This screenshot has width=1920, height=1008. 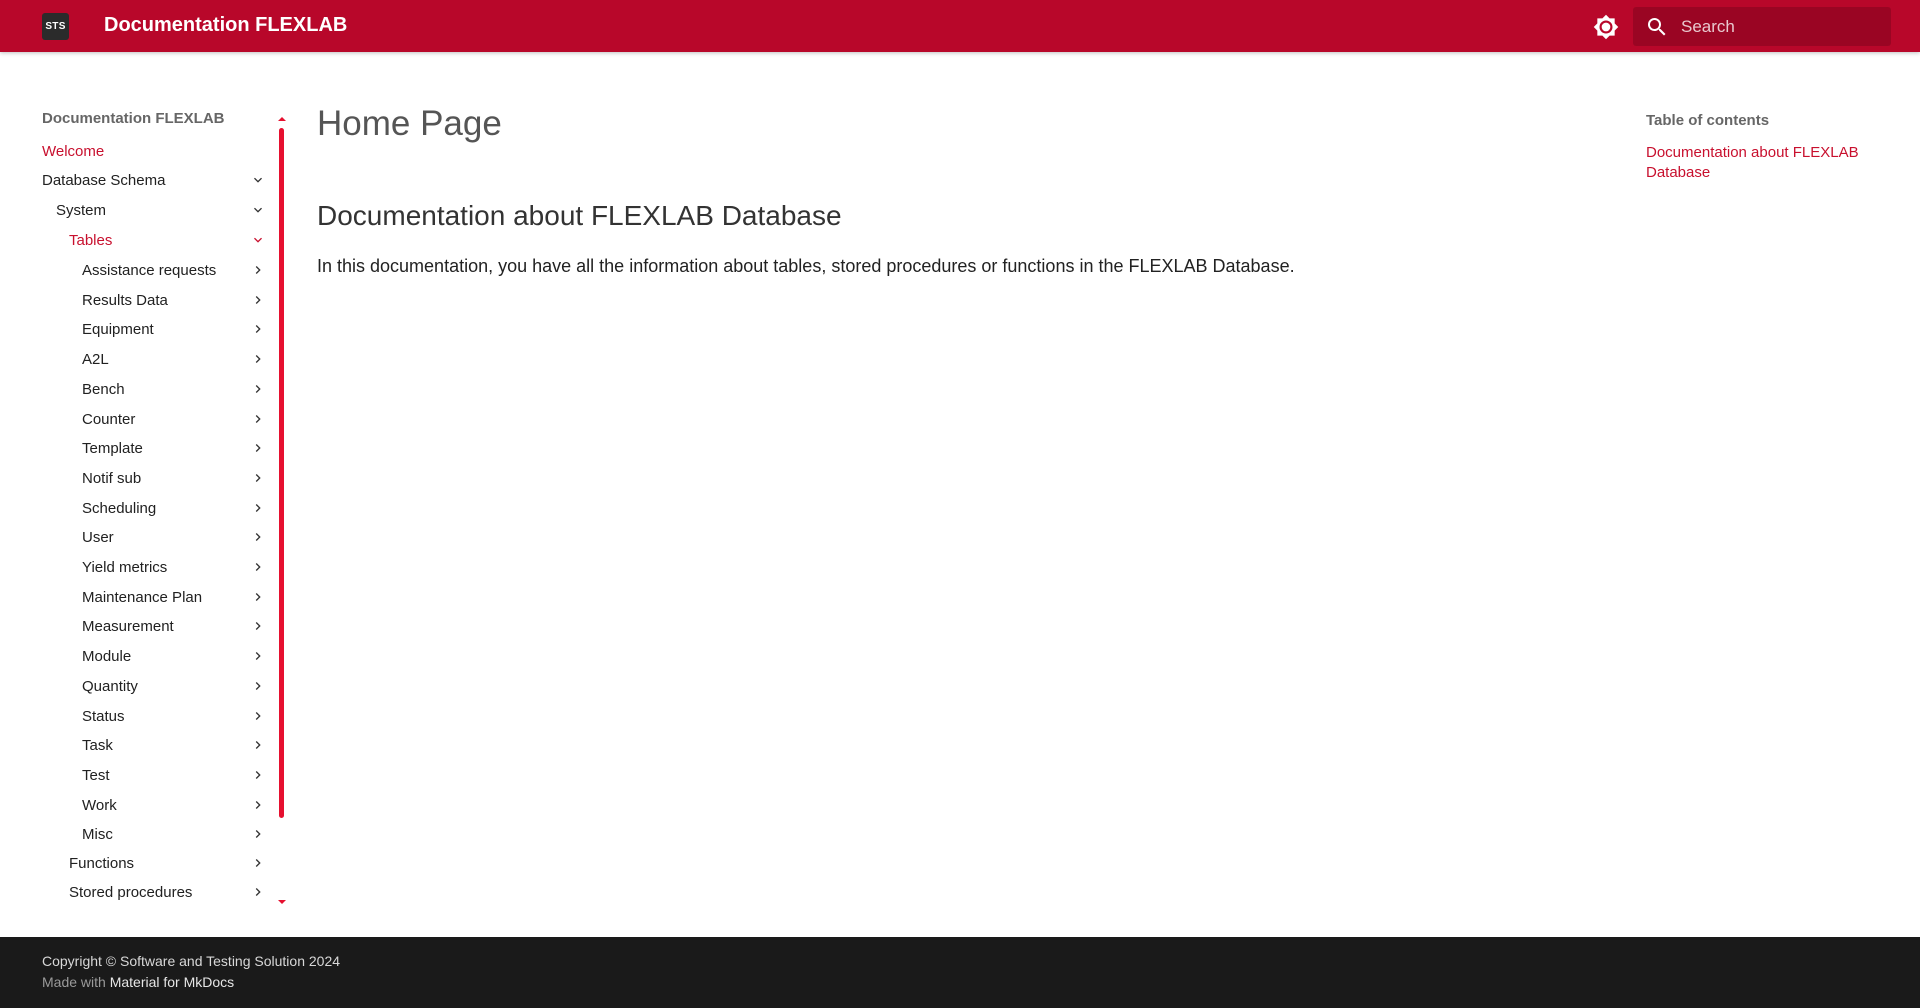 What do you see at coordinates (579, 215) in the screenshot?
I see `section-heading: Documentation about FLEXLAB Database` at bounding box center [579, 215].